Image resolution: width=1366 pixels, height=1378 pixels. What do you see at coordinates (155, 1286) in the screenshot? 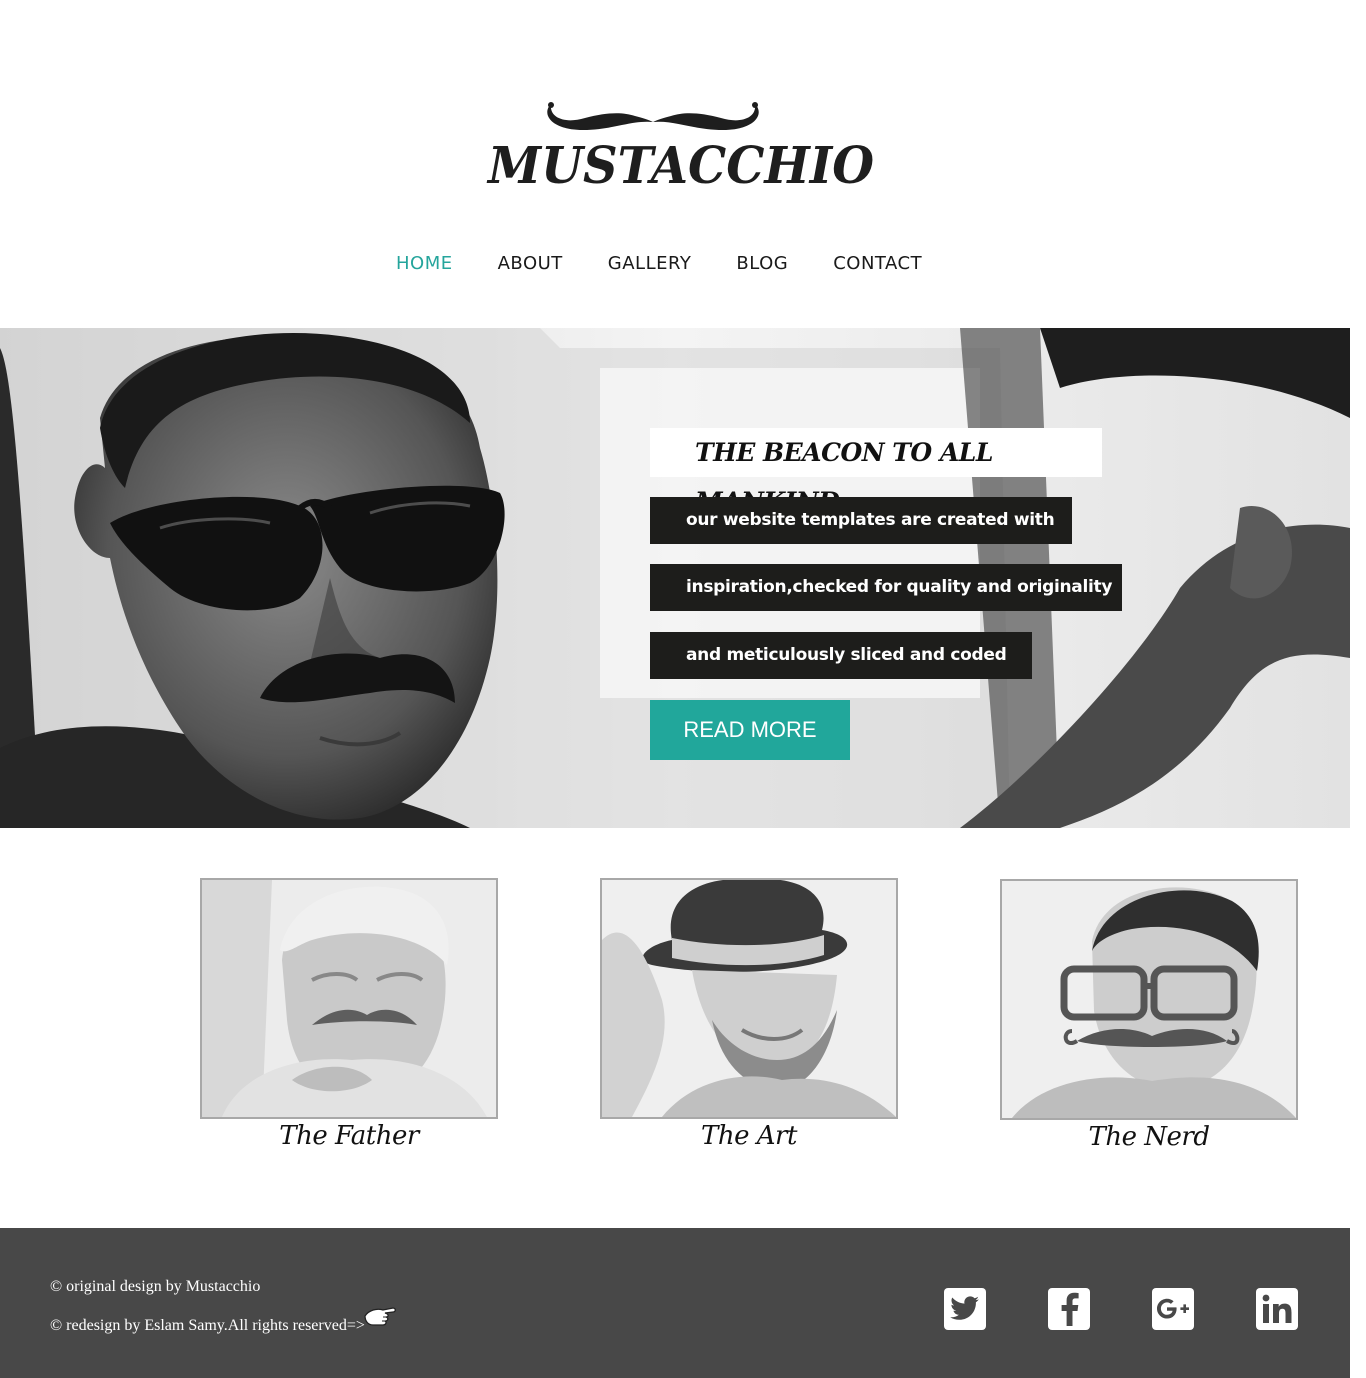
I see `original-credit: © original design by Mustacchio` at bounding box center [155, 1286].